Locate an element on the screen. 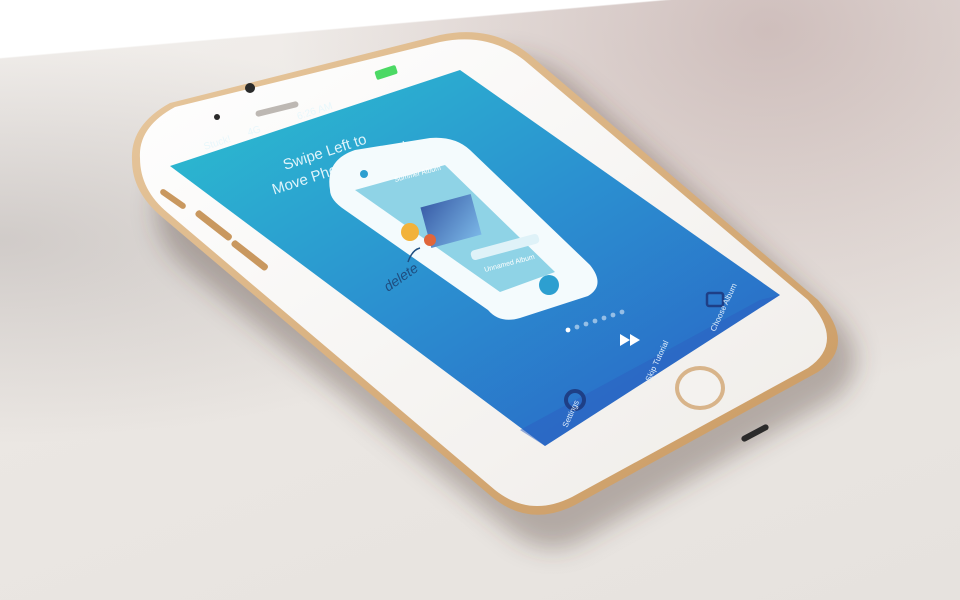  home-button is located at coordinates (700, 388).